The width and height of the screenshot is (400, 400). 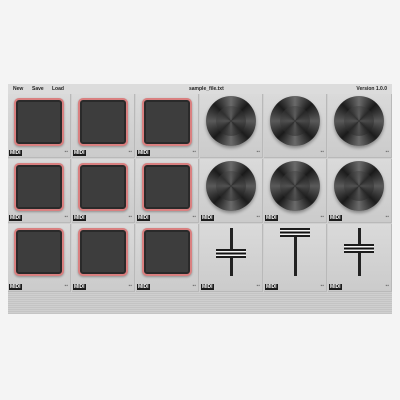 What do you see at coordinates (295, 258) in the screenshot?
I see `fader-cell-2: MIDI ▪▪` at bounding box center [295, 258].